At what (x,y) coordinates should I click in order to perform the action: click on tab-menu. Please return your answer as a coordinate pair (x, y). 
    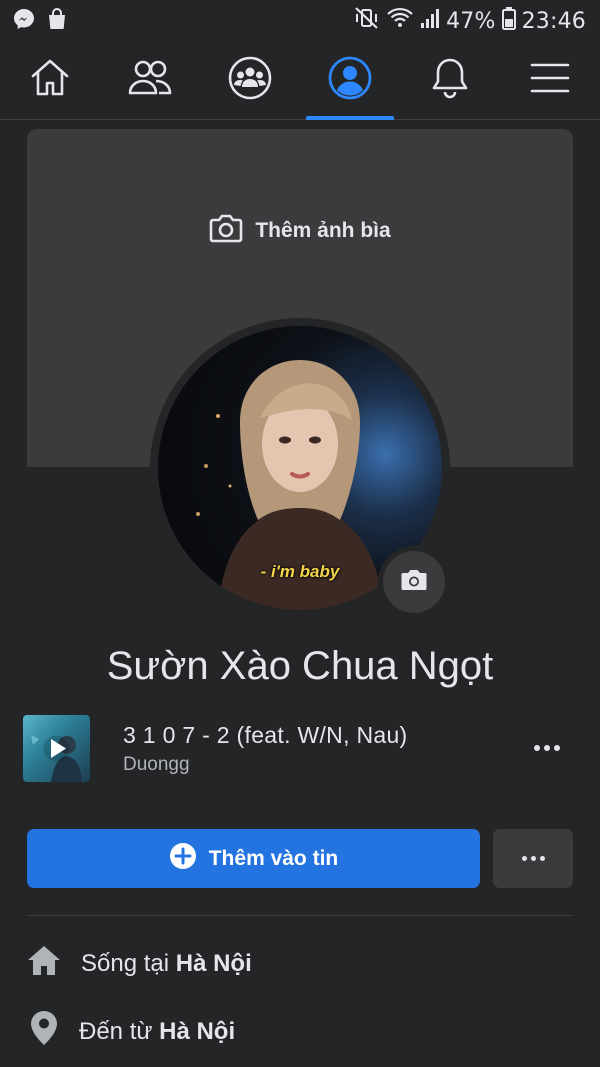
    Looking at the image, I should click on (550, 80).